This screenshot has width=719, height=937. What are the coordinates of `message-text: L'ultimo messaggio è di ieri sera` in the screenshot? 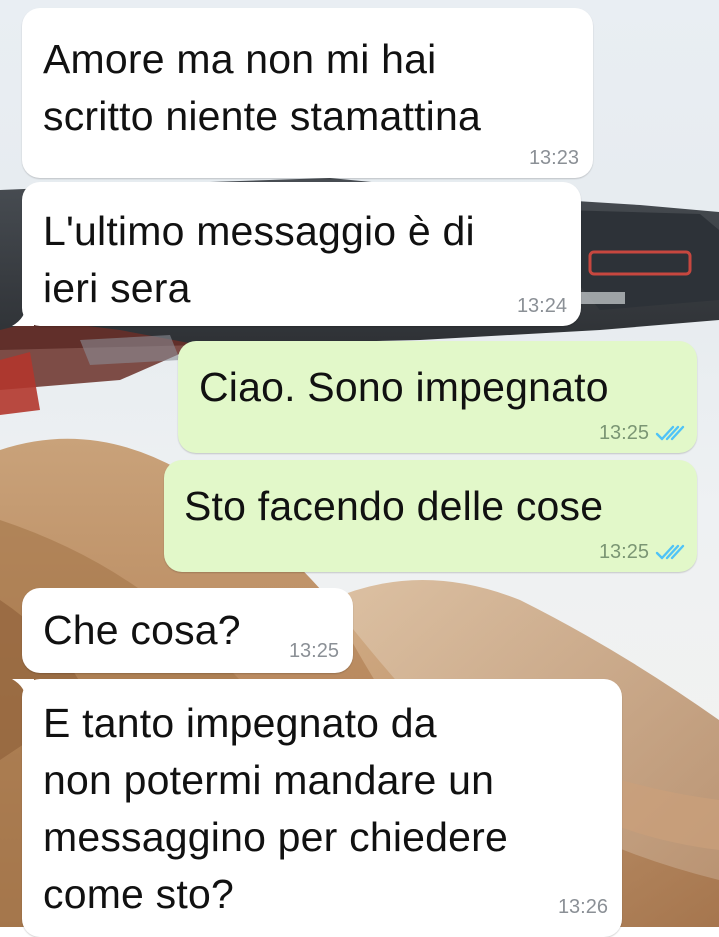 It's located at (259, 259).